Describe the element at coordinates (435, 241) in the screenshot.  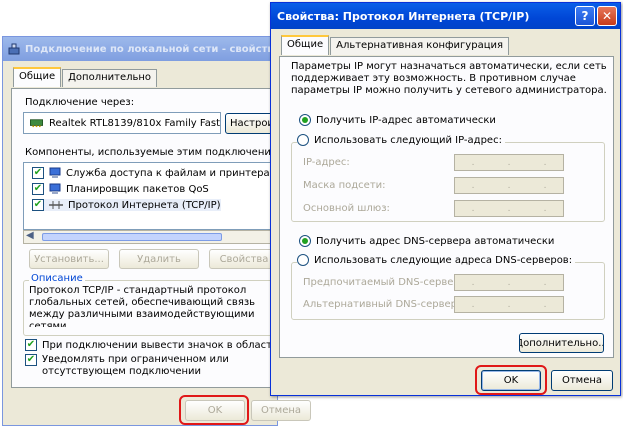
I see `dns-auto-label: Получить адрес DNS-сервера автоматически` at that location.